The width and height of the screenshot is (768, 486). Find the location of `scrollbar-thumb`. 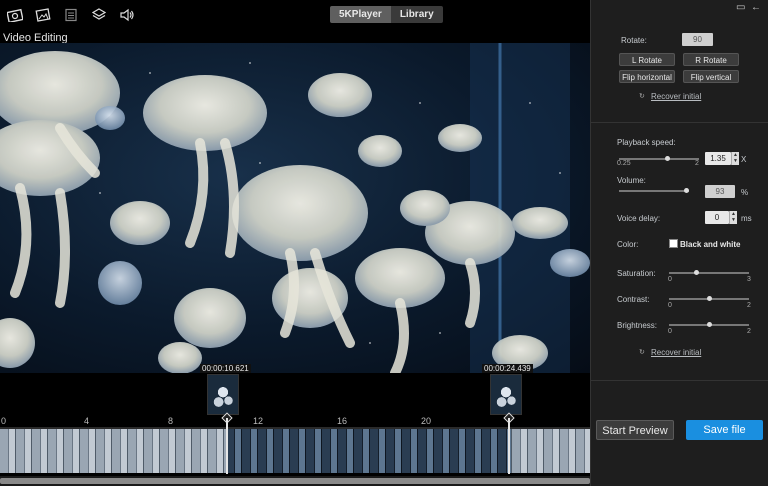

scrollbar-thumb is located at coordinates (295, 481).